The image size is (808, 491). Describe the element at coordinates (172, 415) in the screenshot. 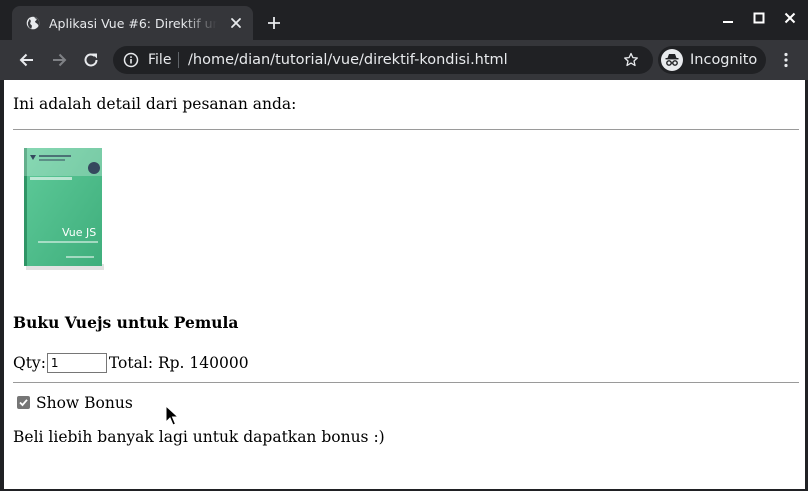

I see `cursor-icon` at that location.